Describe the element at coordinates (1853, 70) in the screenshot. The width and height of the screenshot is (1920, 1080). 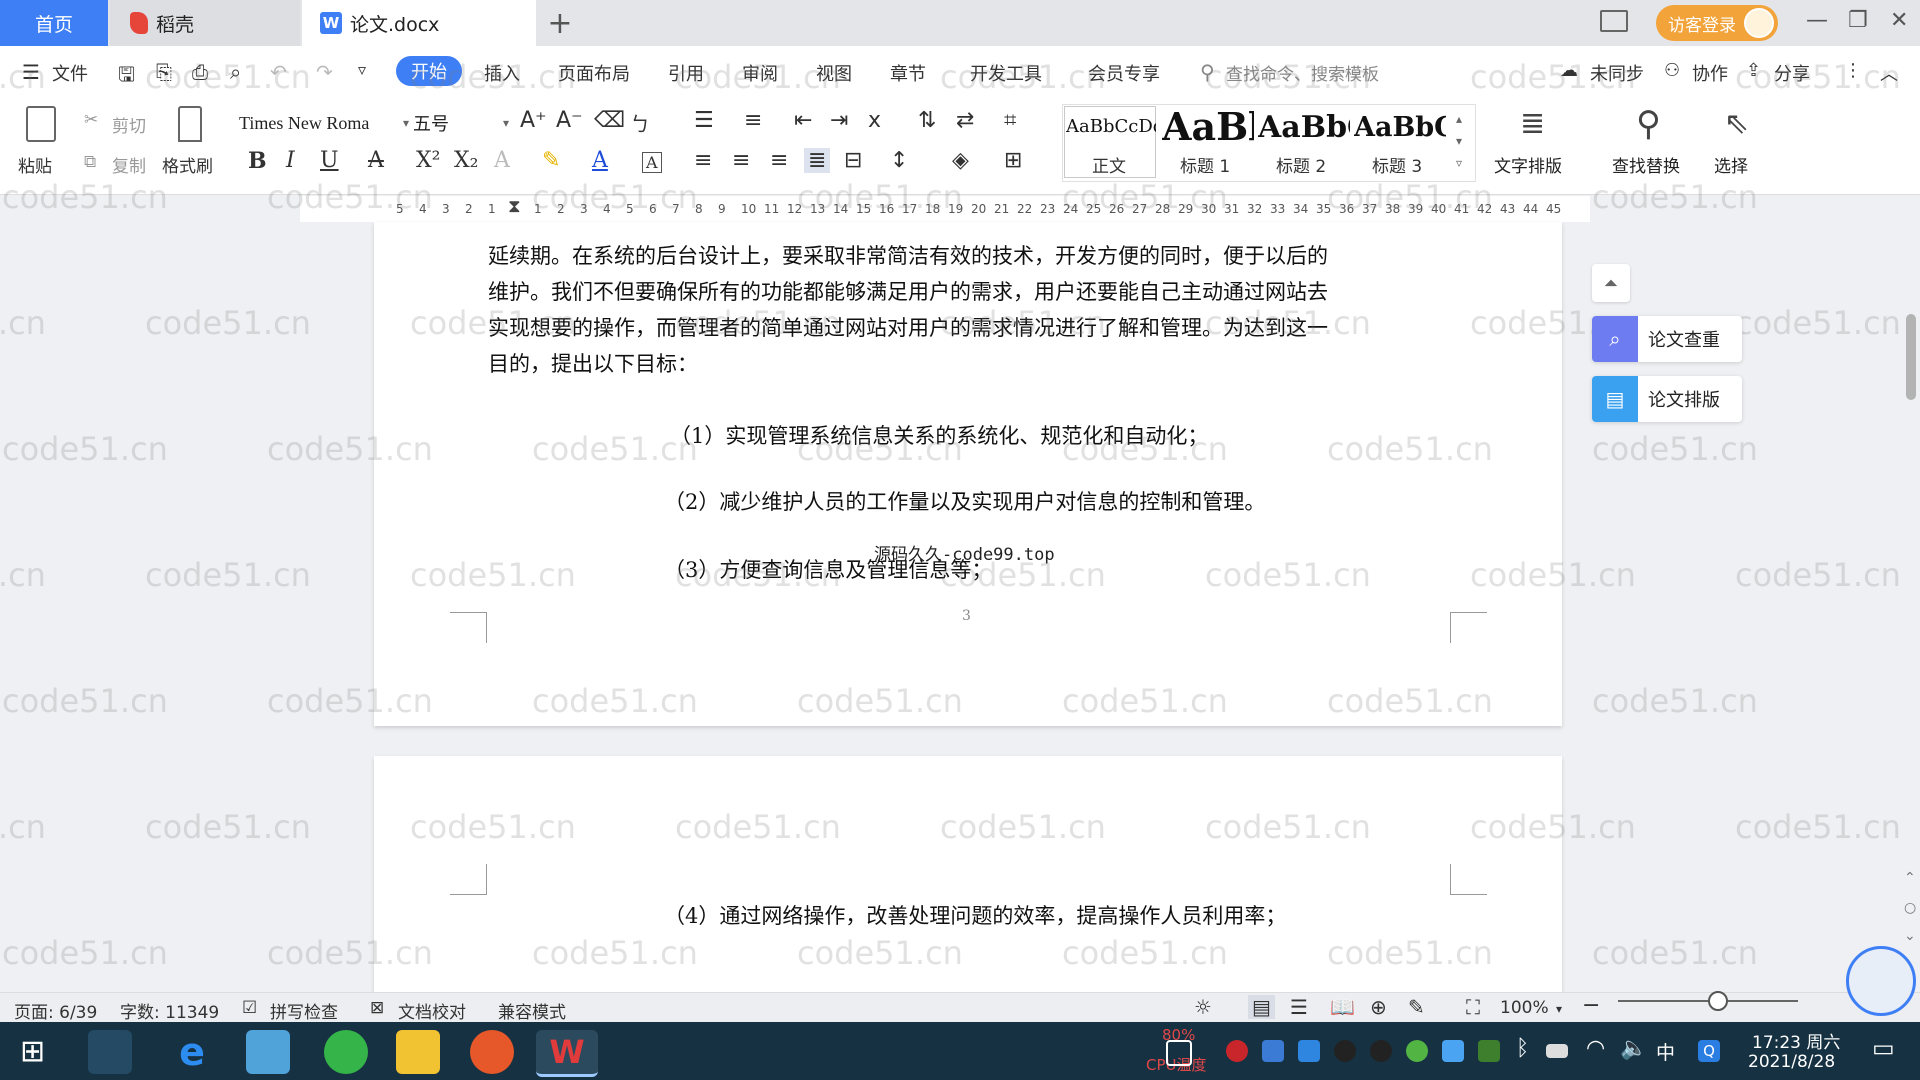
I see `more-icon: ⋮` at that location.